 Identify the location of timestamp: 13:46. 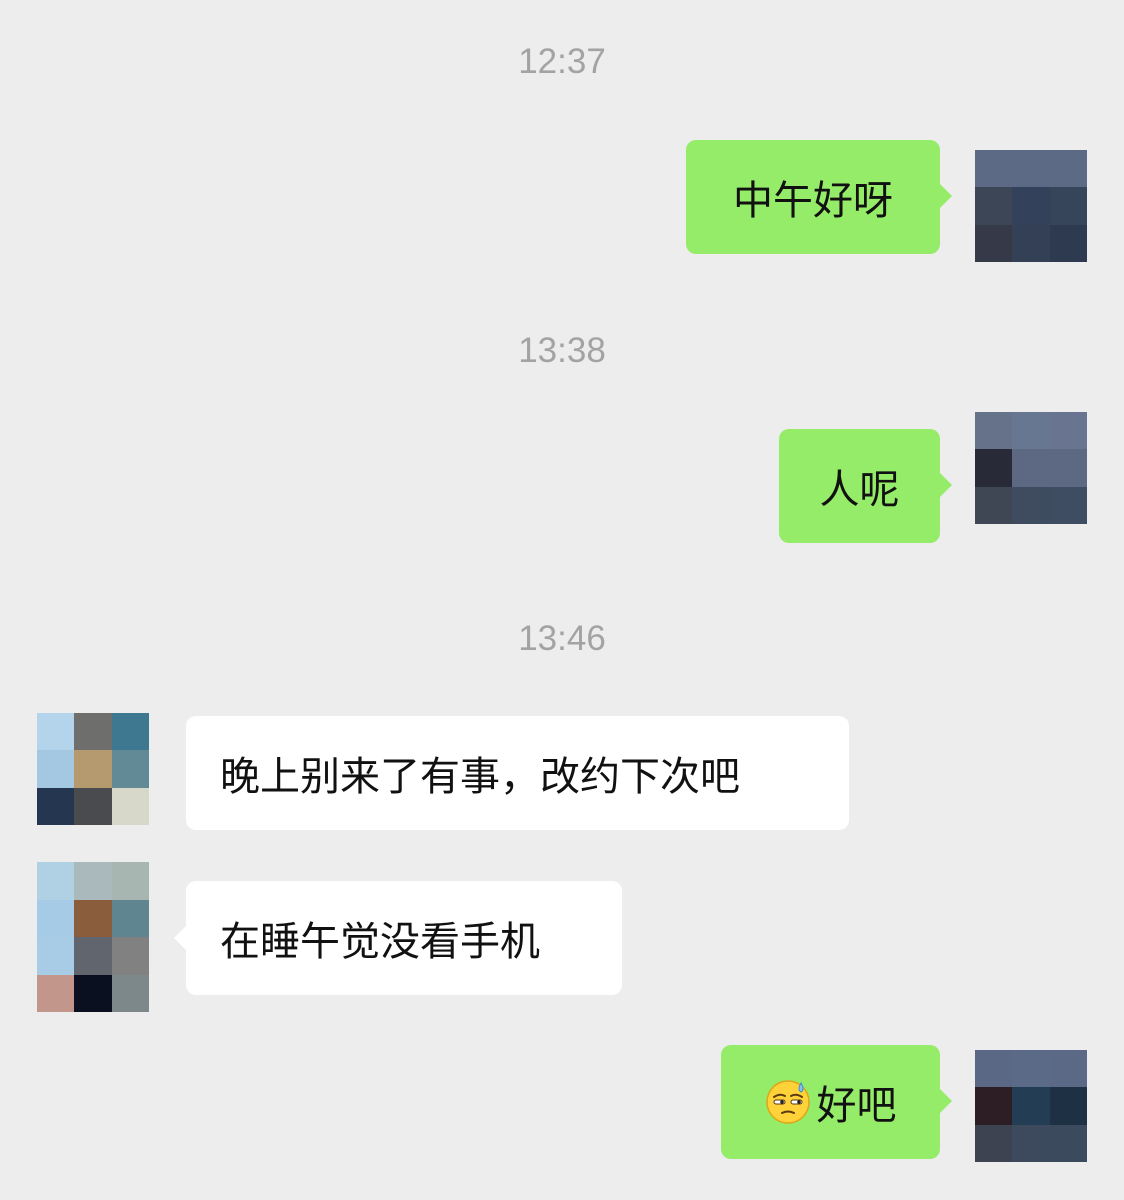
(562, 638).